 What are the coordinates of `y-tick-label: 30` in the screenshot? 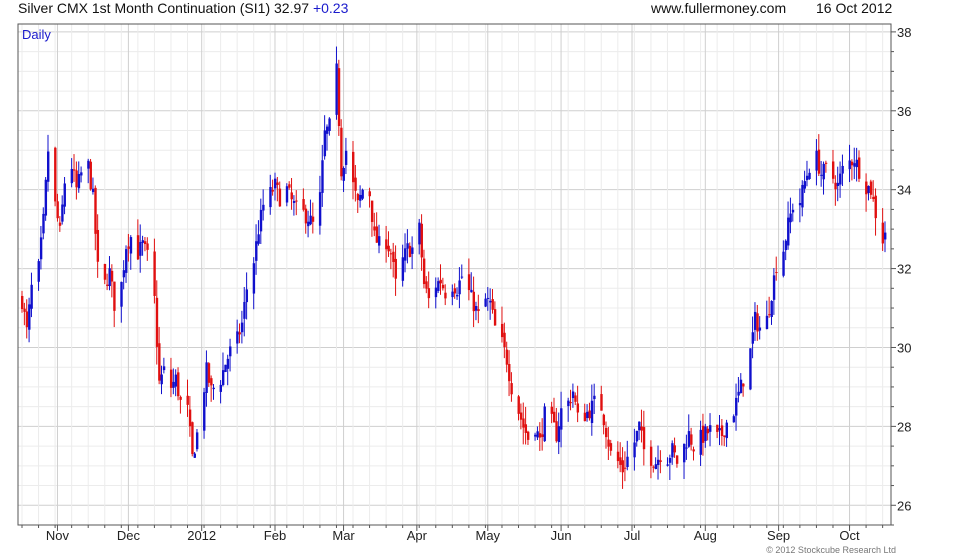 It's located at (904, 347).